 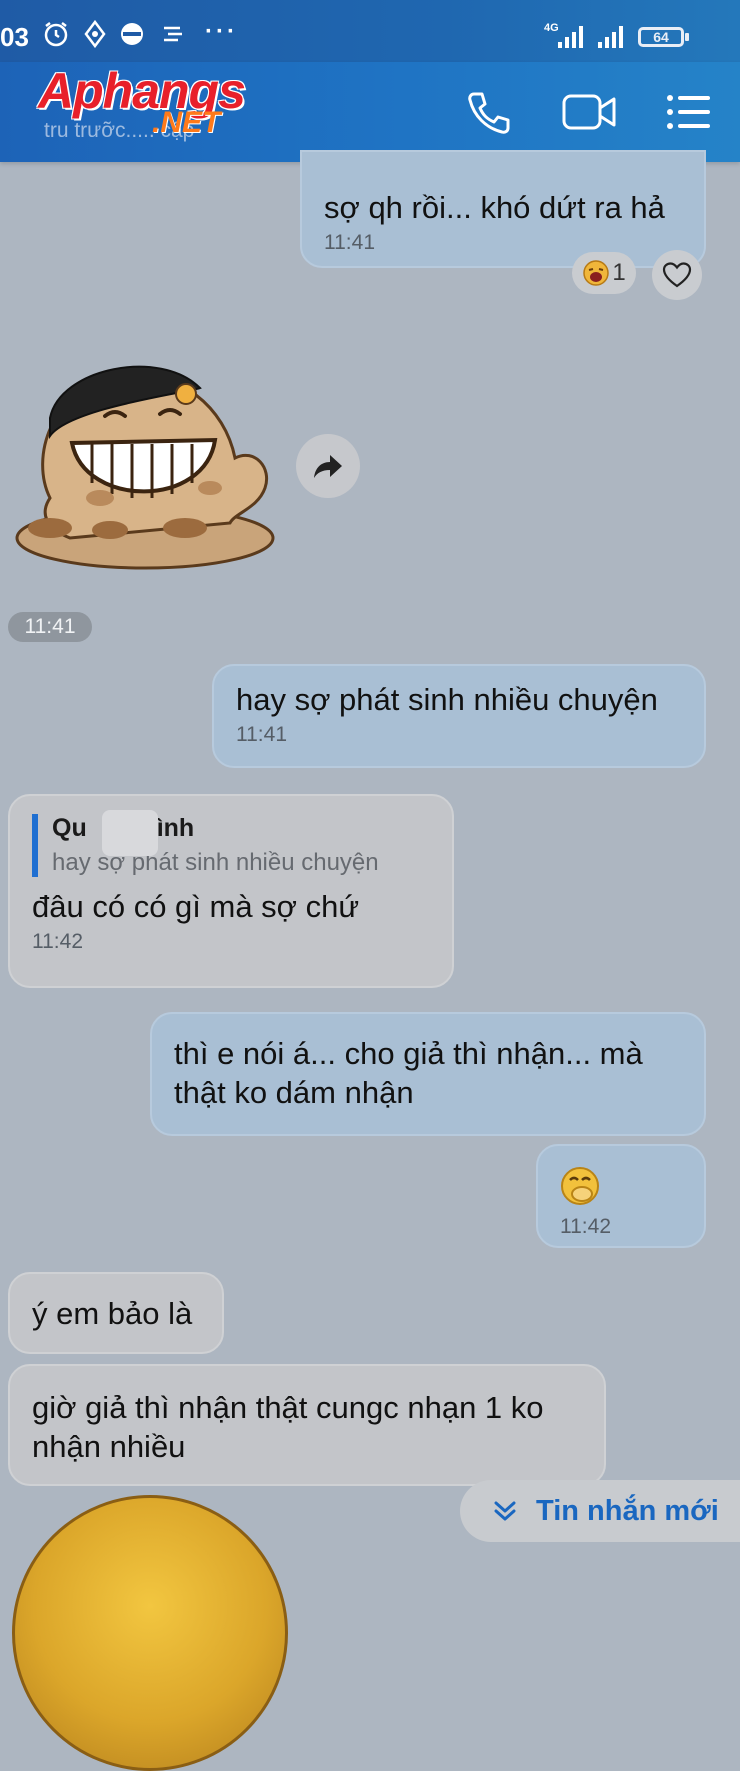 I want to click on quoted-message: Qu ình hay sợ phát sinh nhiều chuyện, so click(x=231, y=845).